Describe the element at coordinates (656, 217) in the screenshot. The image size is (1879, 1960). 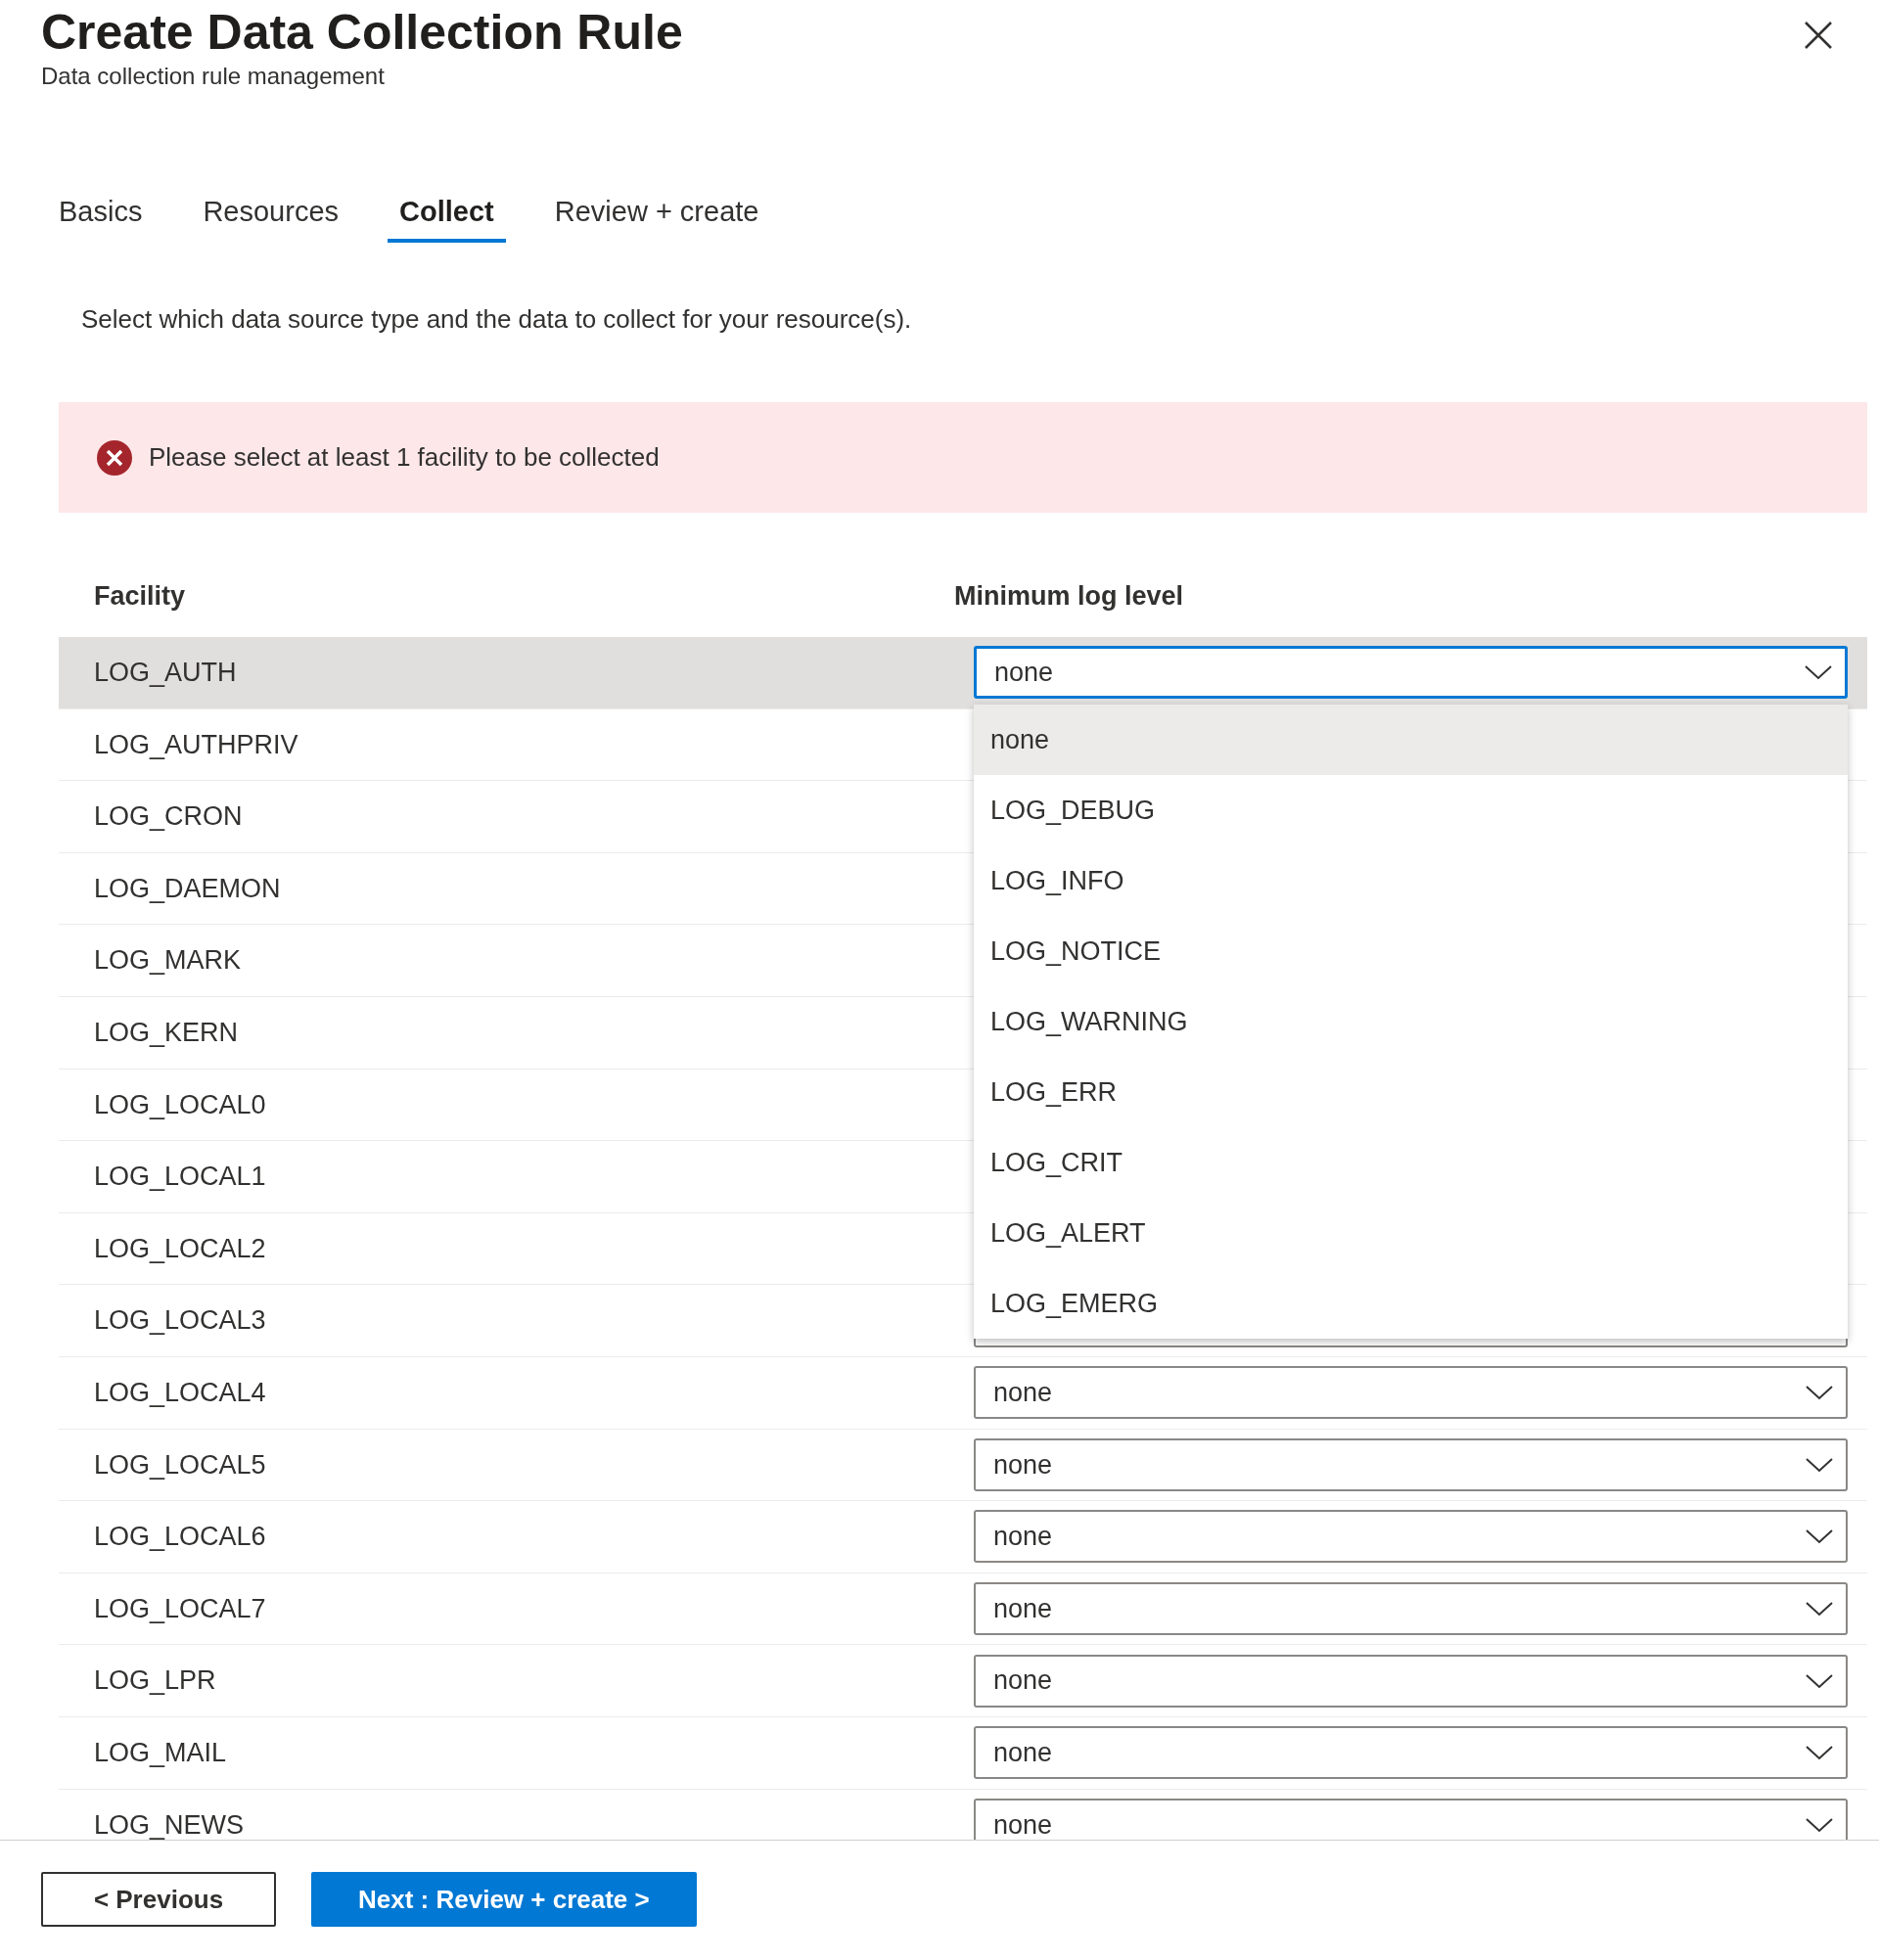
I see `tab: Review + create` at that location.